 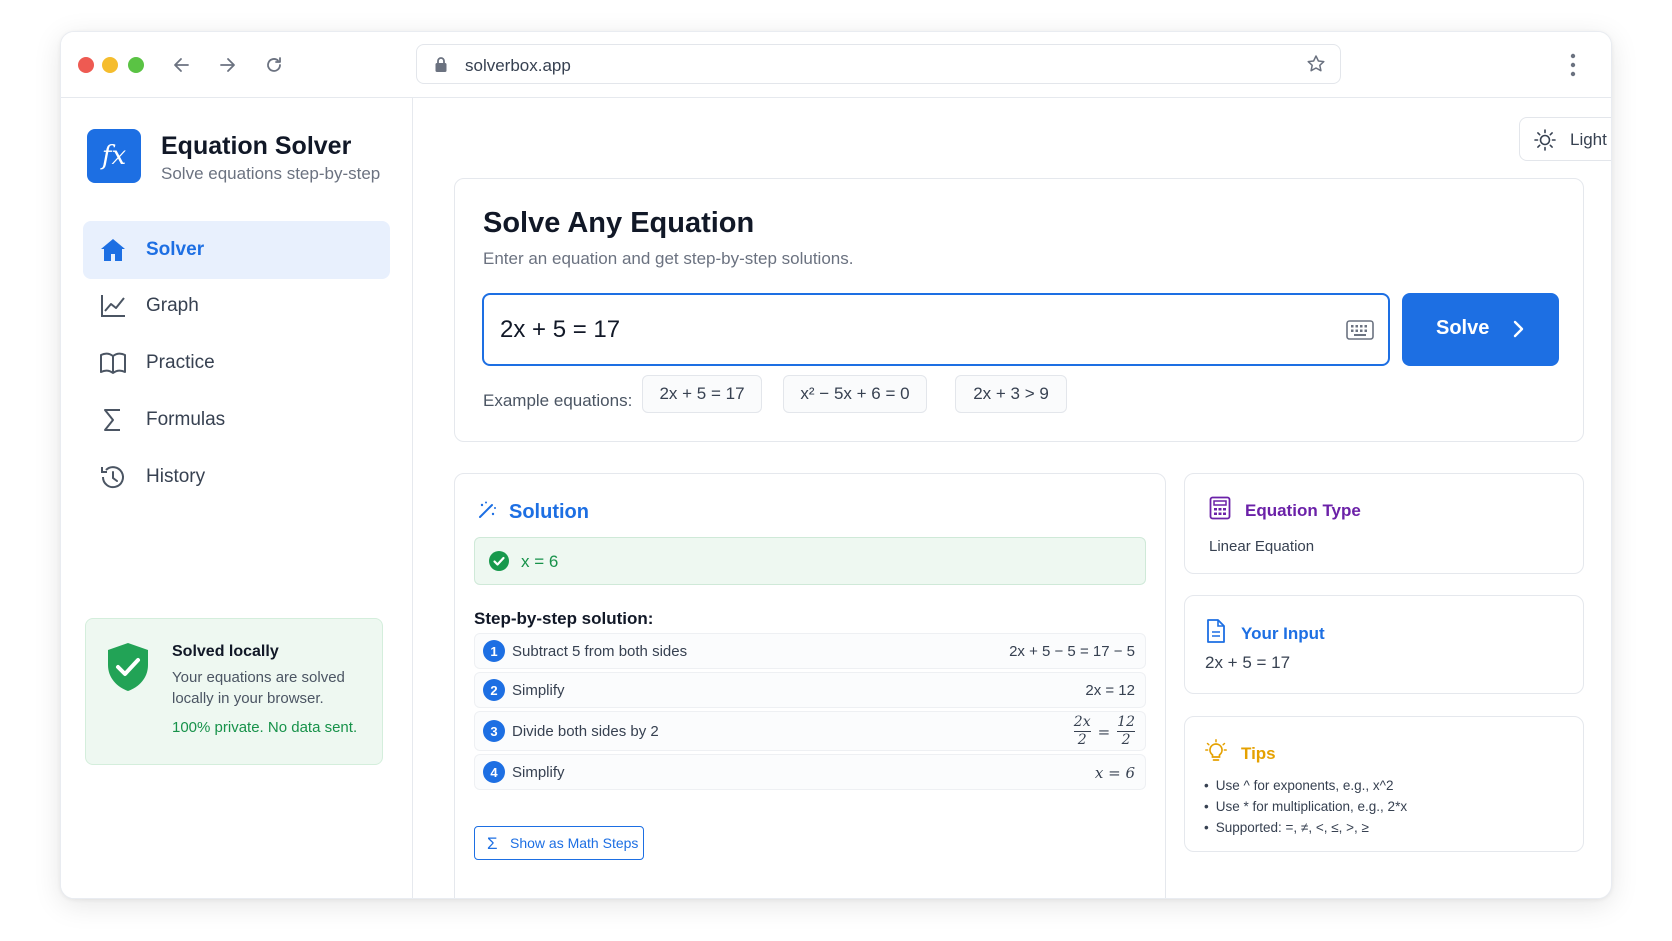 What do you see at coordinates (236, 363) in the screenshot?
I see `sidebar-item-practice: Practice` at bounding box center [236, 363].